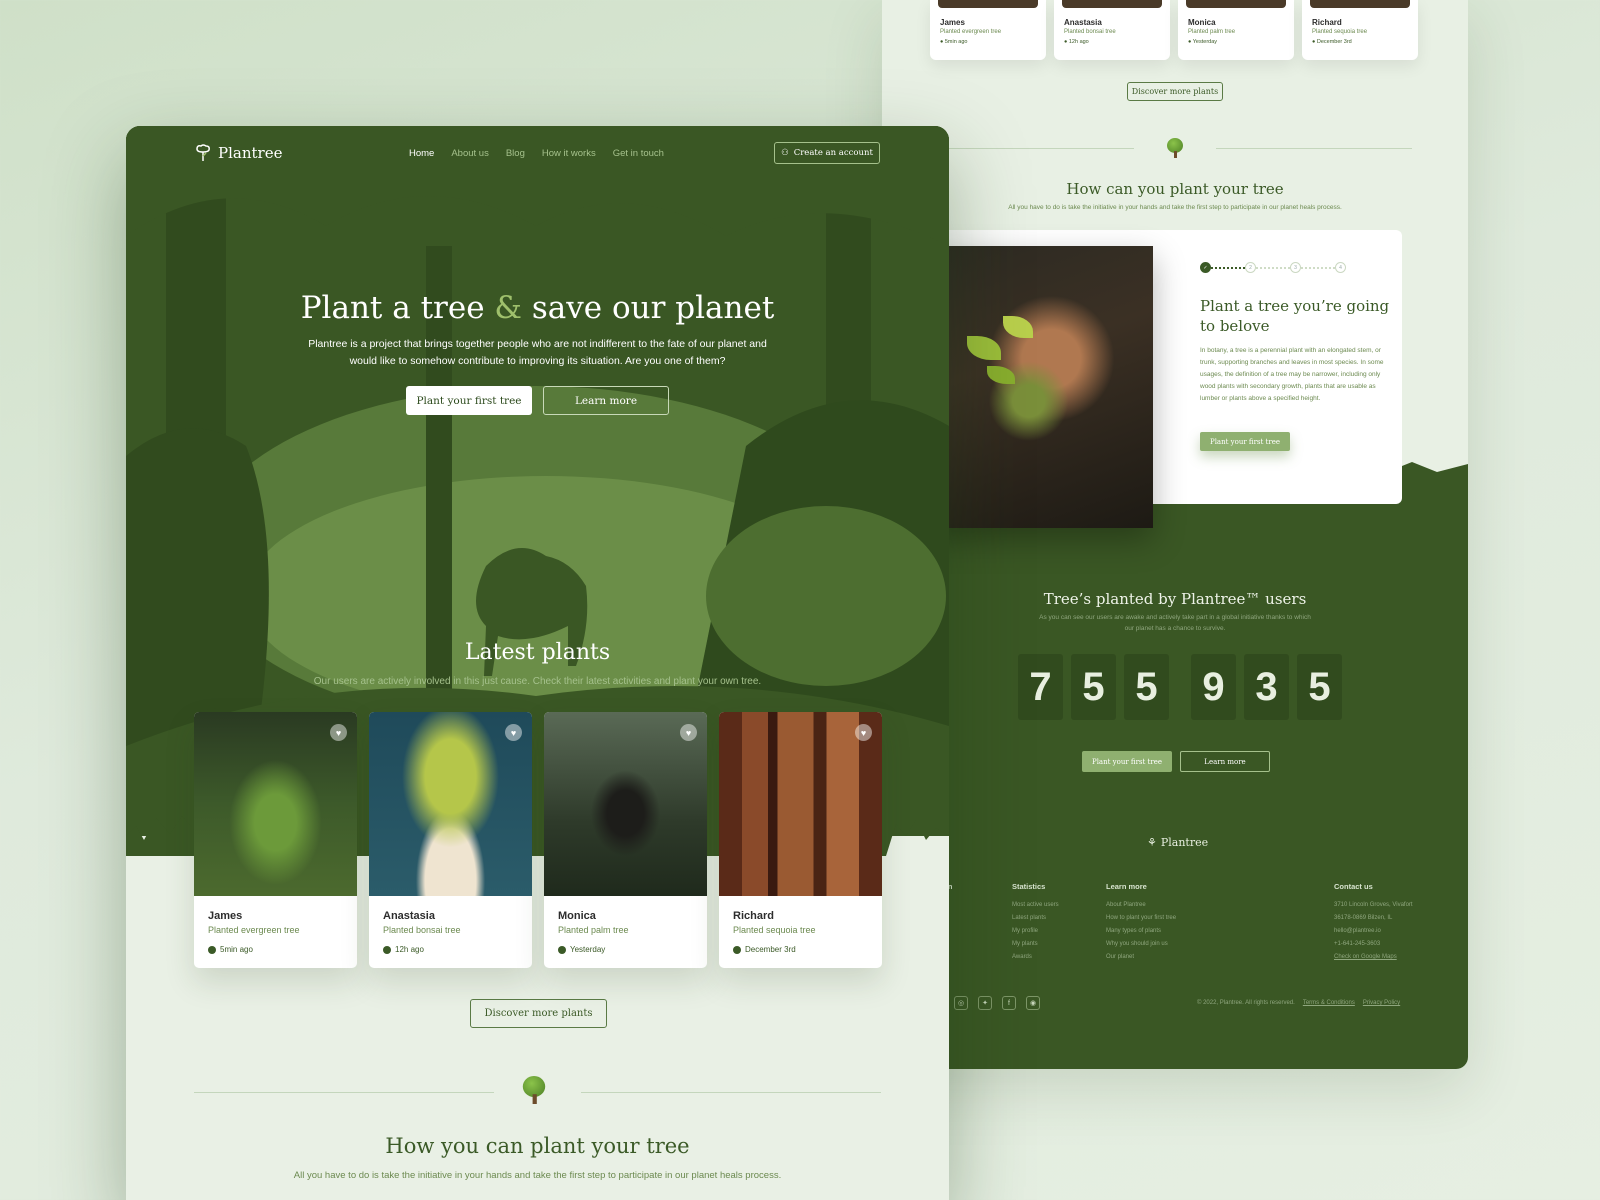 Image resolution: width=1600 pixels, height=1200 pixels. I want to click on footer-col-title: Learn more, so click(1126, 886).